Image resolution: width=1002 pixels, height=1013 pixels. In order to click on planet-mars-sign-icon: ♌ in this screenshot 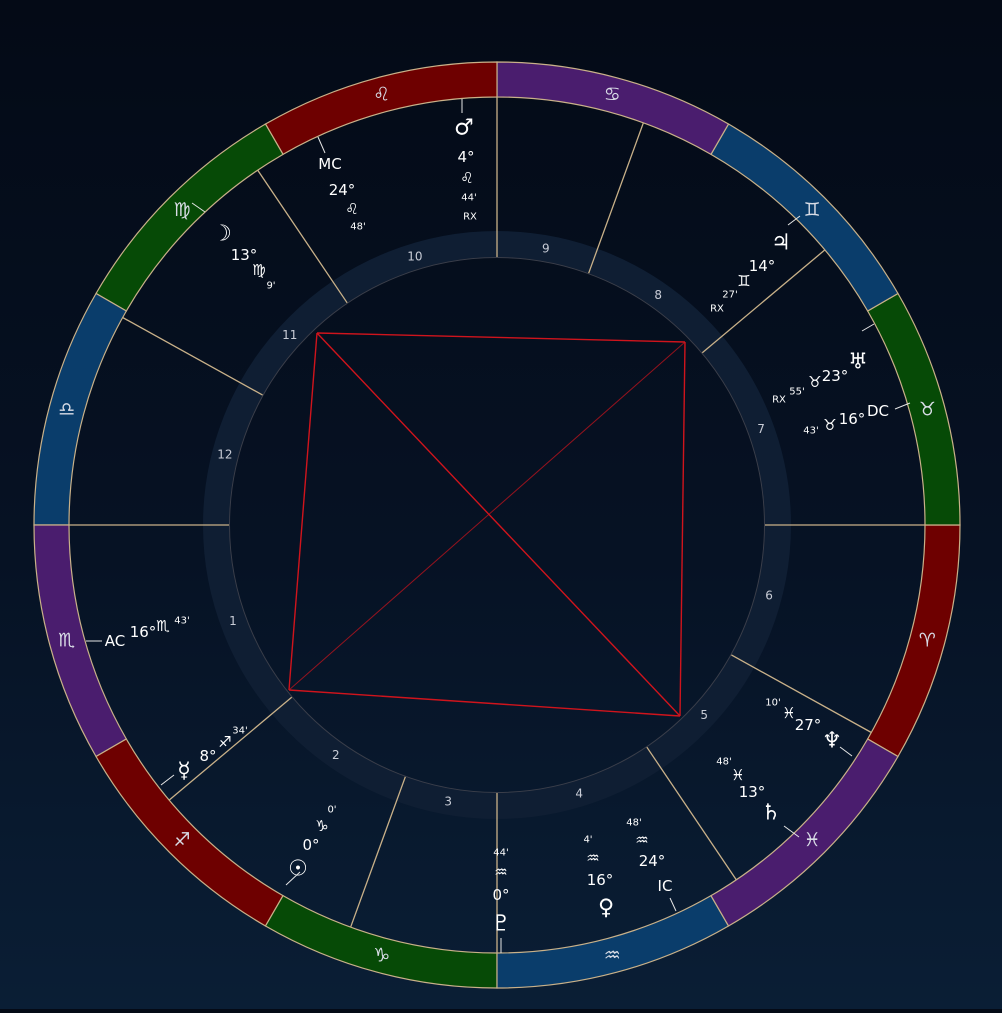, I will do `click(466, 178)`.